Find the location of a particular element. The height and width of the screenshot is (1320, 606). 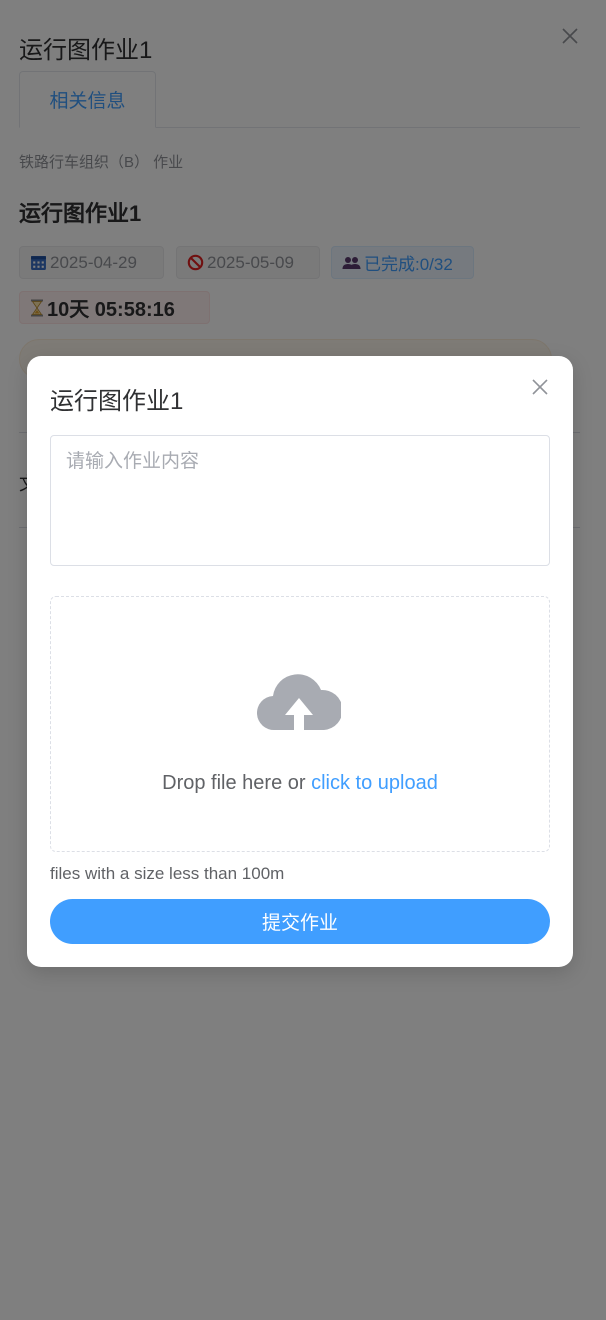

homework-content-input is located at coordinates (300, 500).